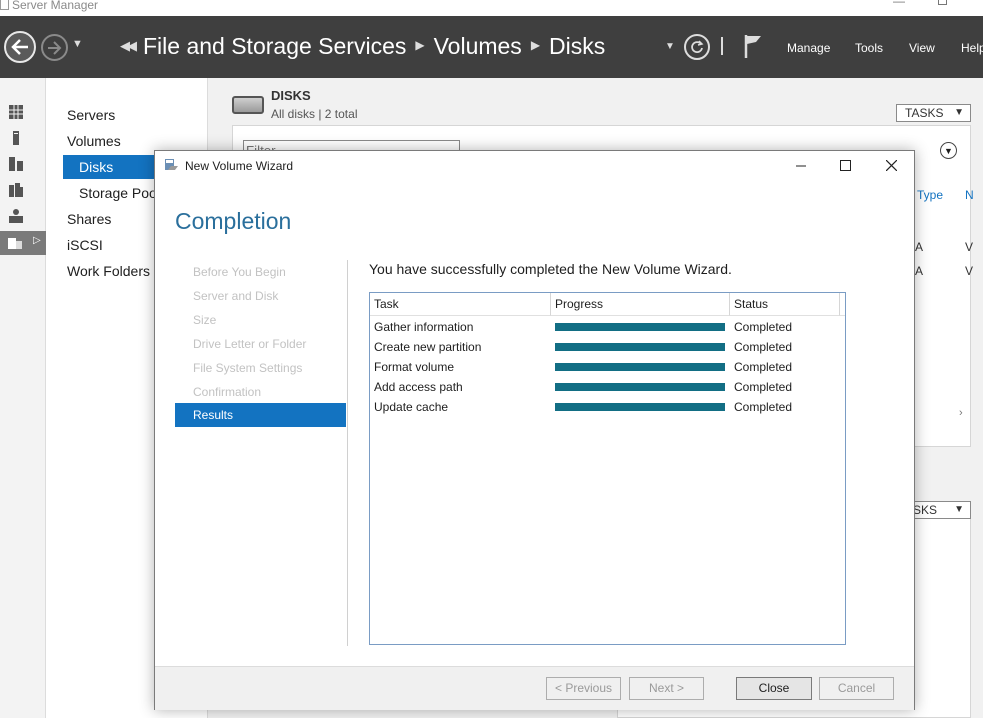  I want to click on close-icon, so click(891, 165).